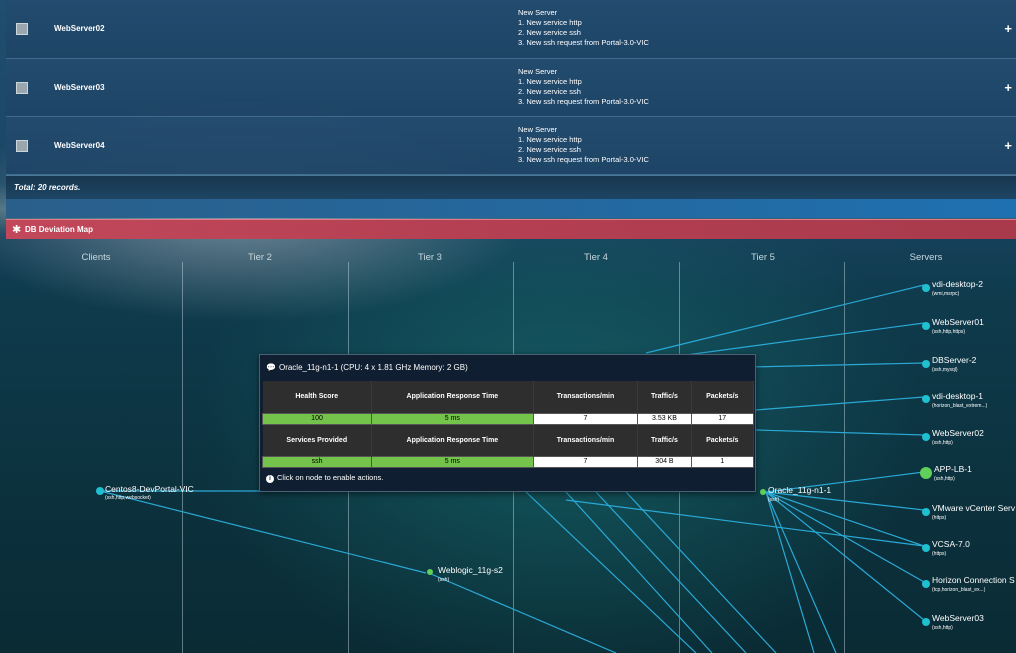 This screenshot has height=653, width=1016. Describe the element at coordinates (959, 590) in the screenshot. I see `node-services: (tcp,horizon_blast_ex...)` at that location.